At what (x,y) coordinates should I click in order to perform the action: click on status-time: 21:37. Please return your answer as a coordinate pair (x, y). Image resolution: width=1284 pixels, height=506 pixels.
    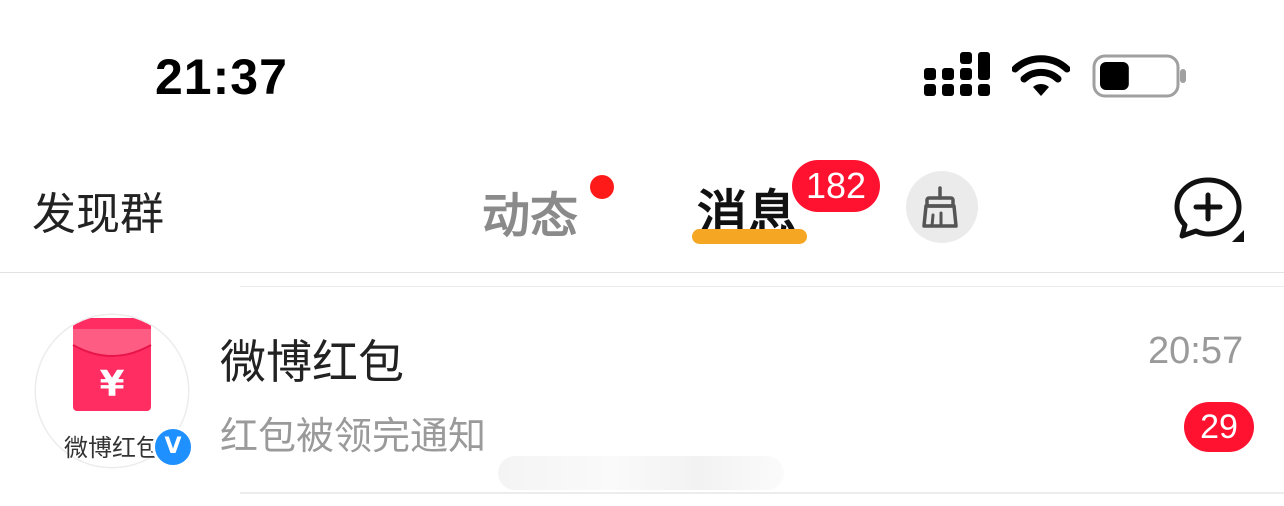
    Looking at the image, I should click on (221, 77).